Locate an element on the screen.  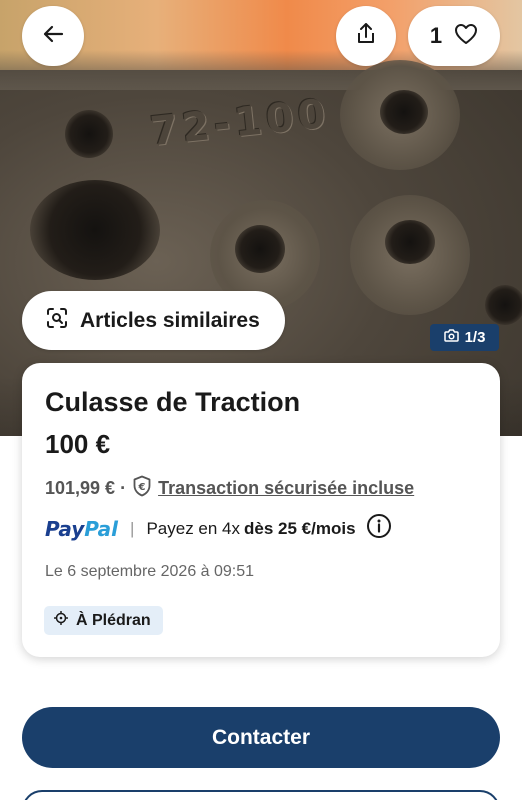
share-button is located at coordinates (366, 36).